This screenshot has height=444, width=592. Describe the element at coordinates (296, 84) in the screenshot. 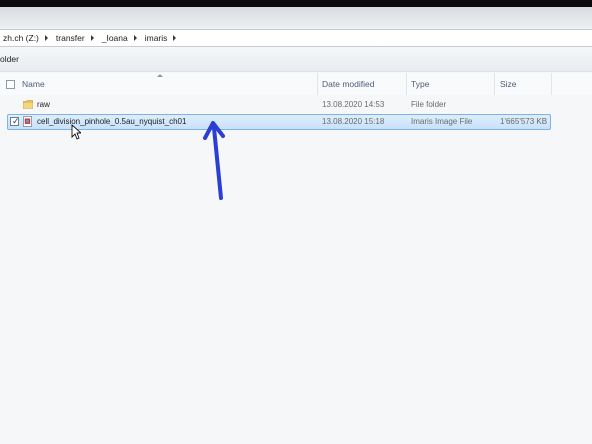

I see `column-headers: Name Date modified Type Size` at that location.